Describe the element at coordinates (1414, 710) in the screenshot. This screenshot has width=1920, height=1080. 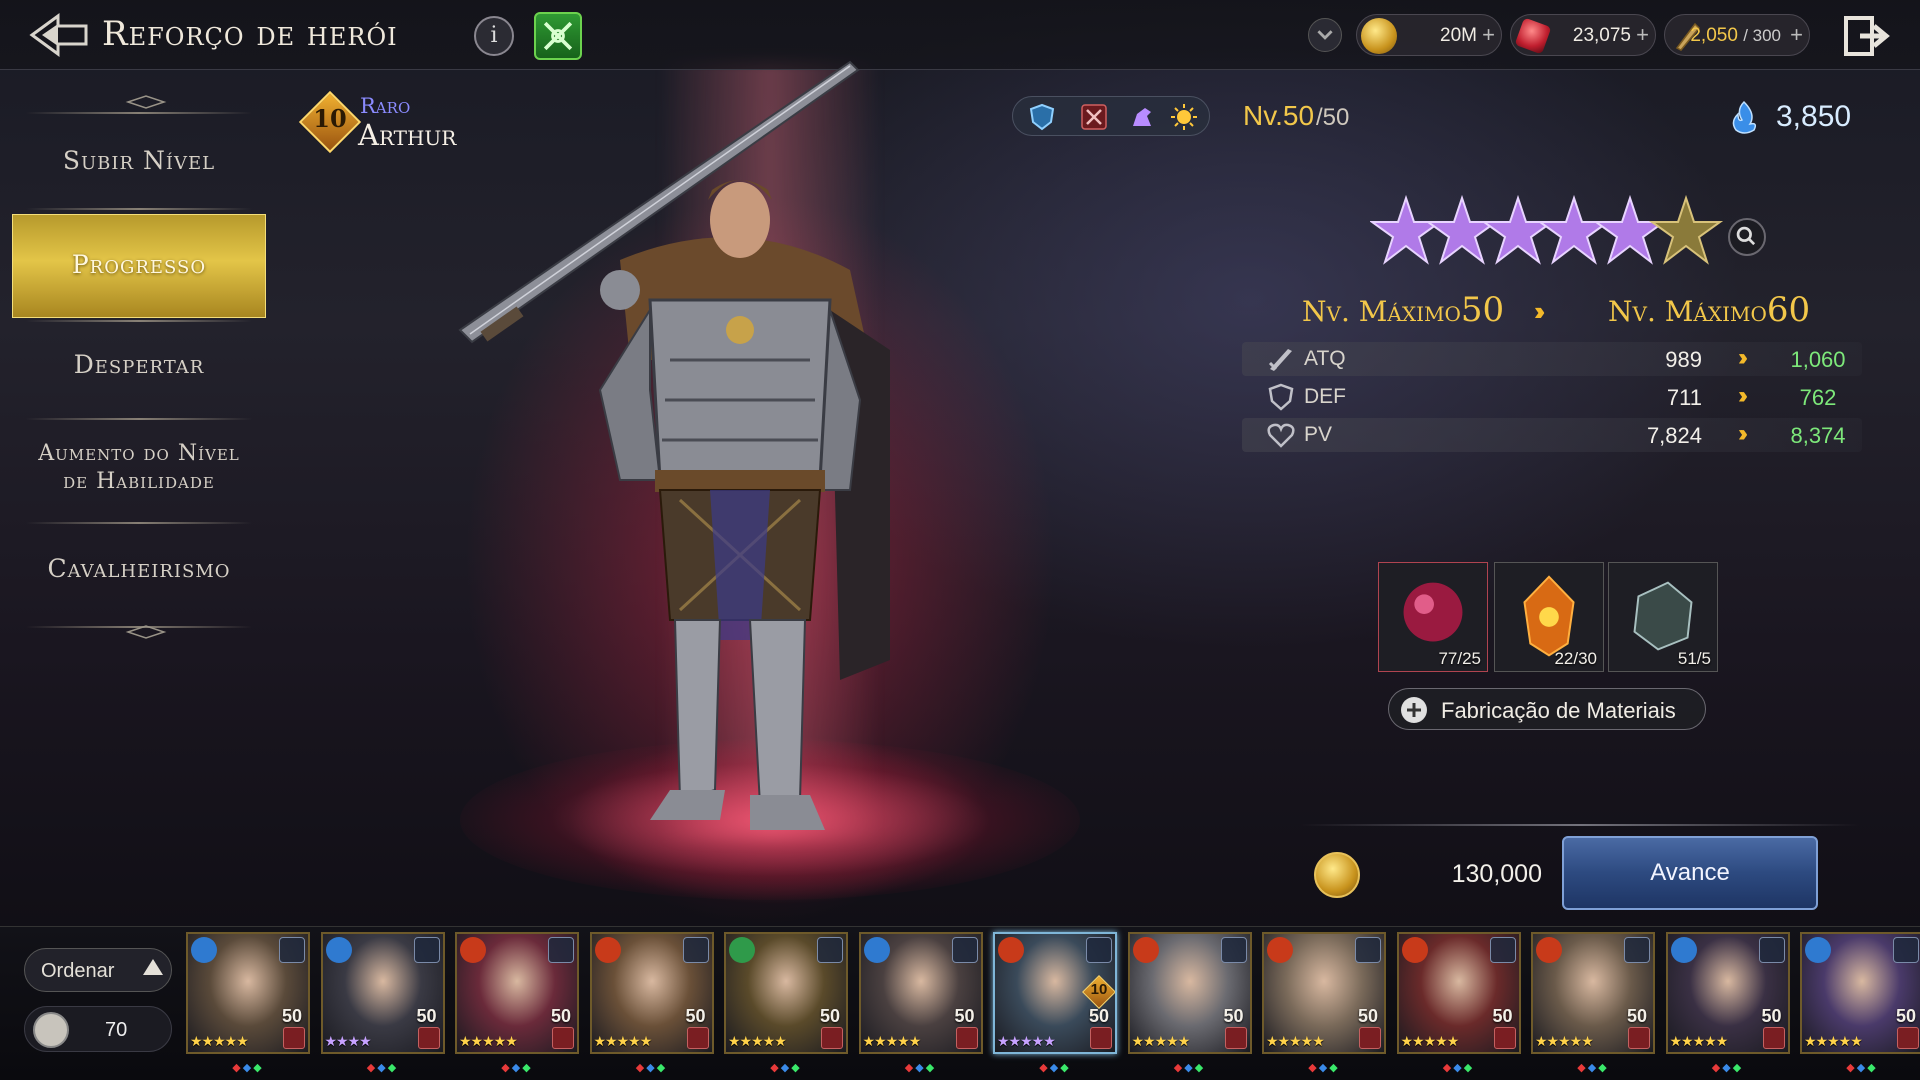
I see `plus-circle-icon` at that location.